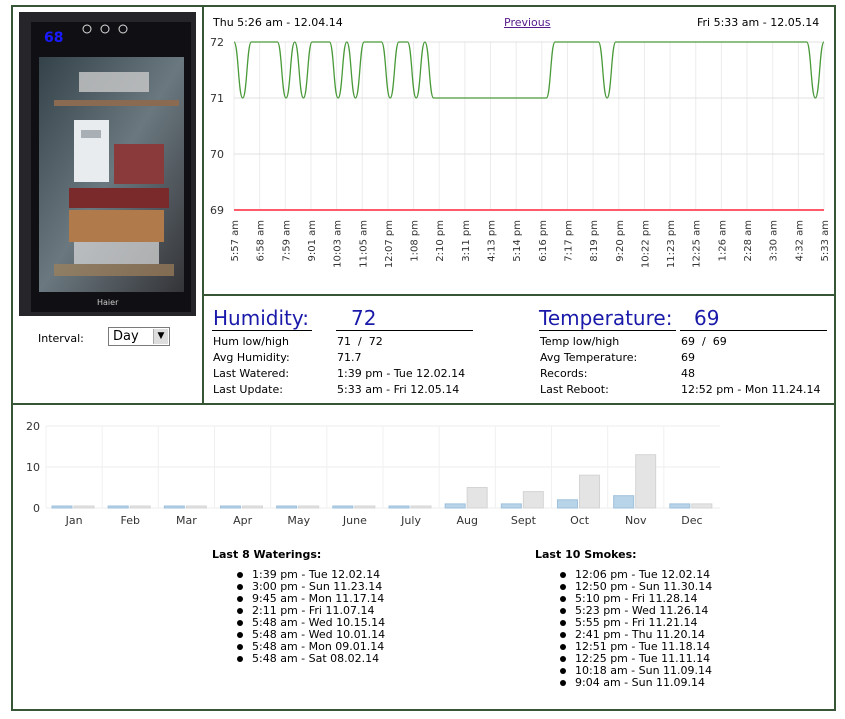 Image resolution: width=845 pixels, height=719 pixels. Describe the element at coordinates (53, 38) in the screenshot. I see `photo-display-value: 68` at that location.